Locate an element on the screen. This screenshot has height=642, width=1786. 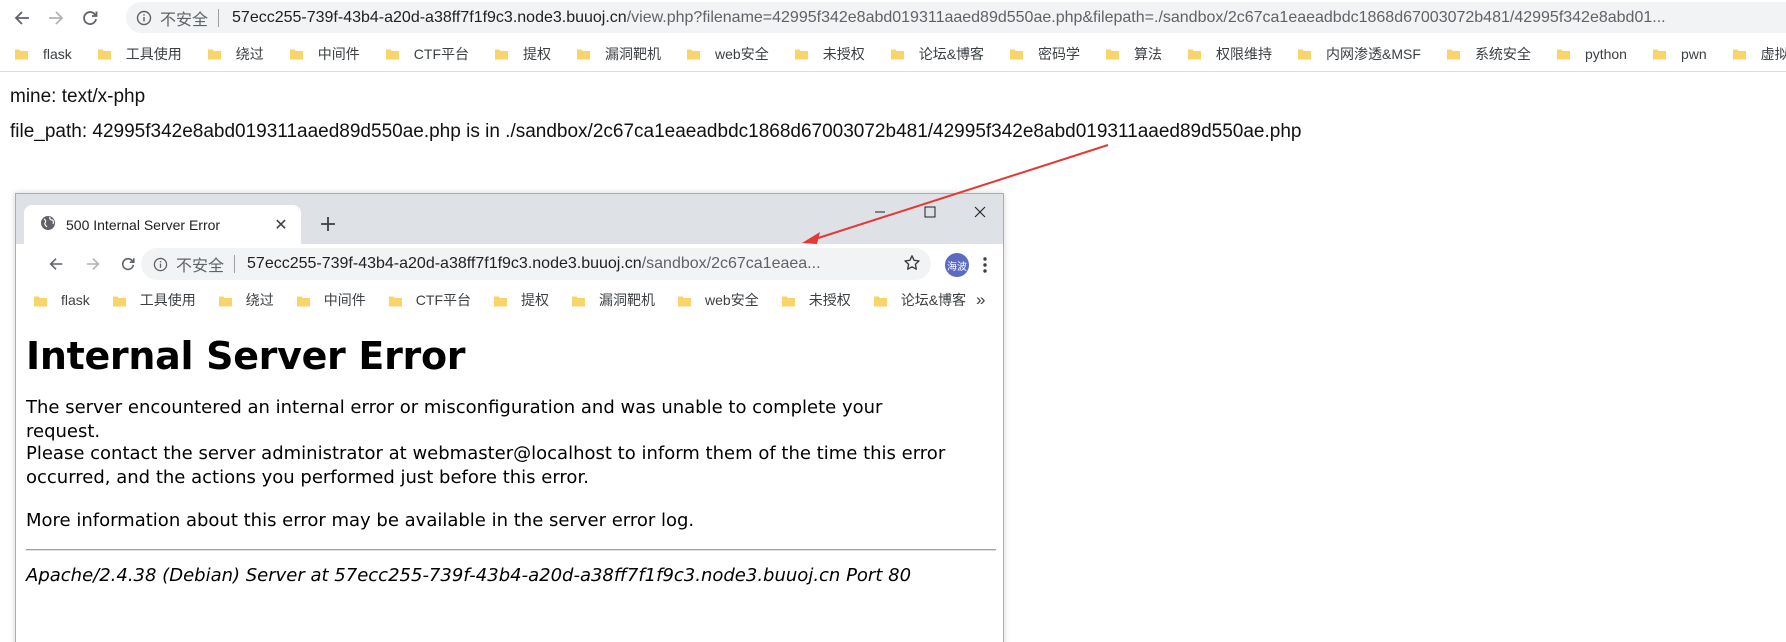
bookmark-item: 算法 is located at coordinates (1133, 54).